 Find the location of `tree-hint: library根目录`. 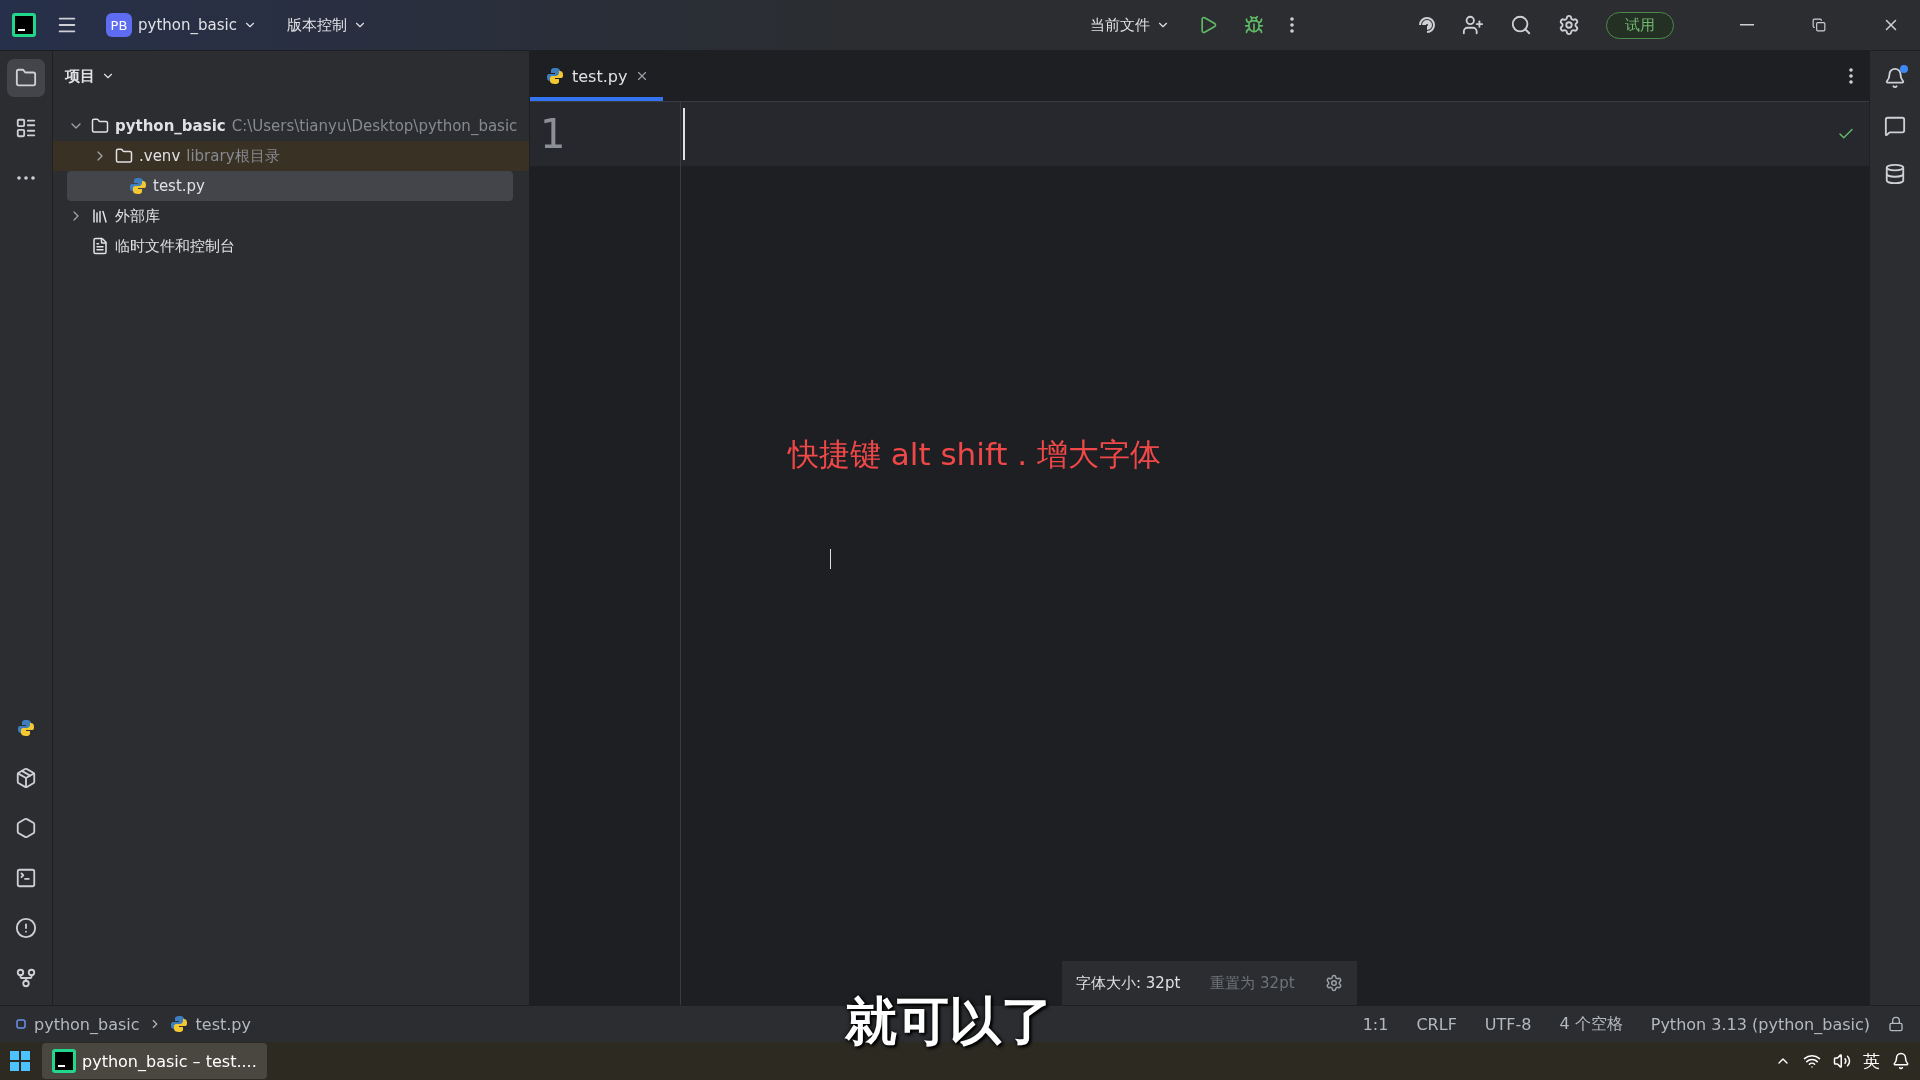

tree-hint: library根目录 is located at coordinates (233, 156).